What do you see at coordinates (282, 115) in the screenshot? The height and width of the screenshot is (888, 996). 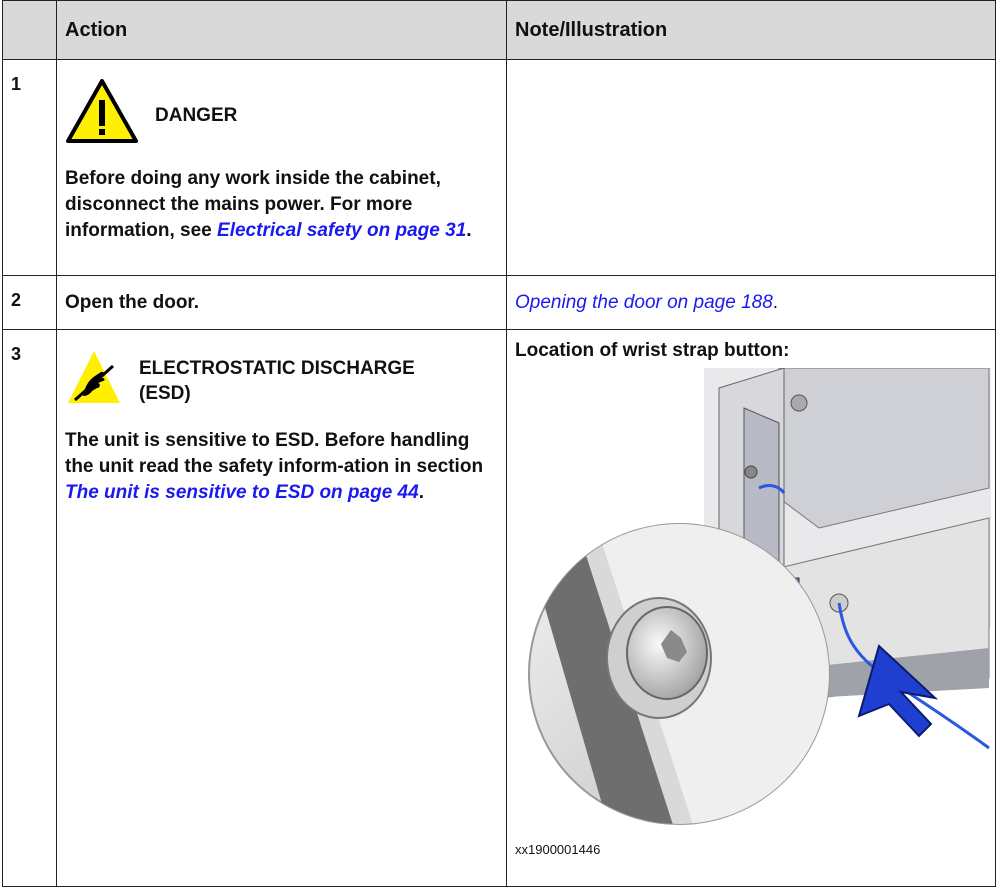 I see `danger-block: DANGER` at bounding box center [282, 115].